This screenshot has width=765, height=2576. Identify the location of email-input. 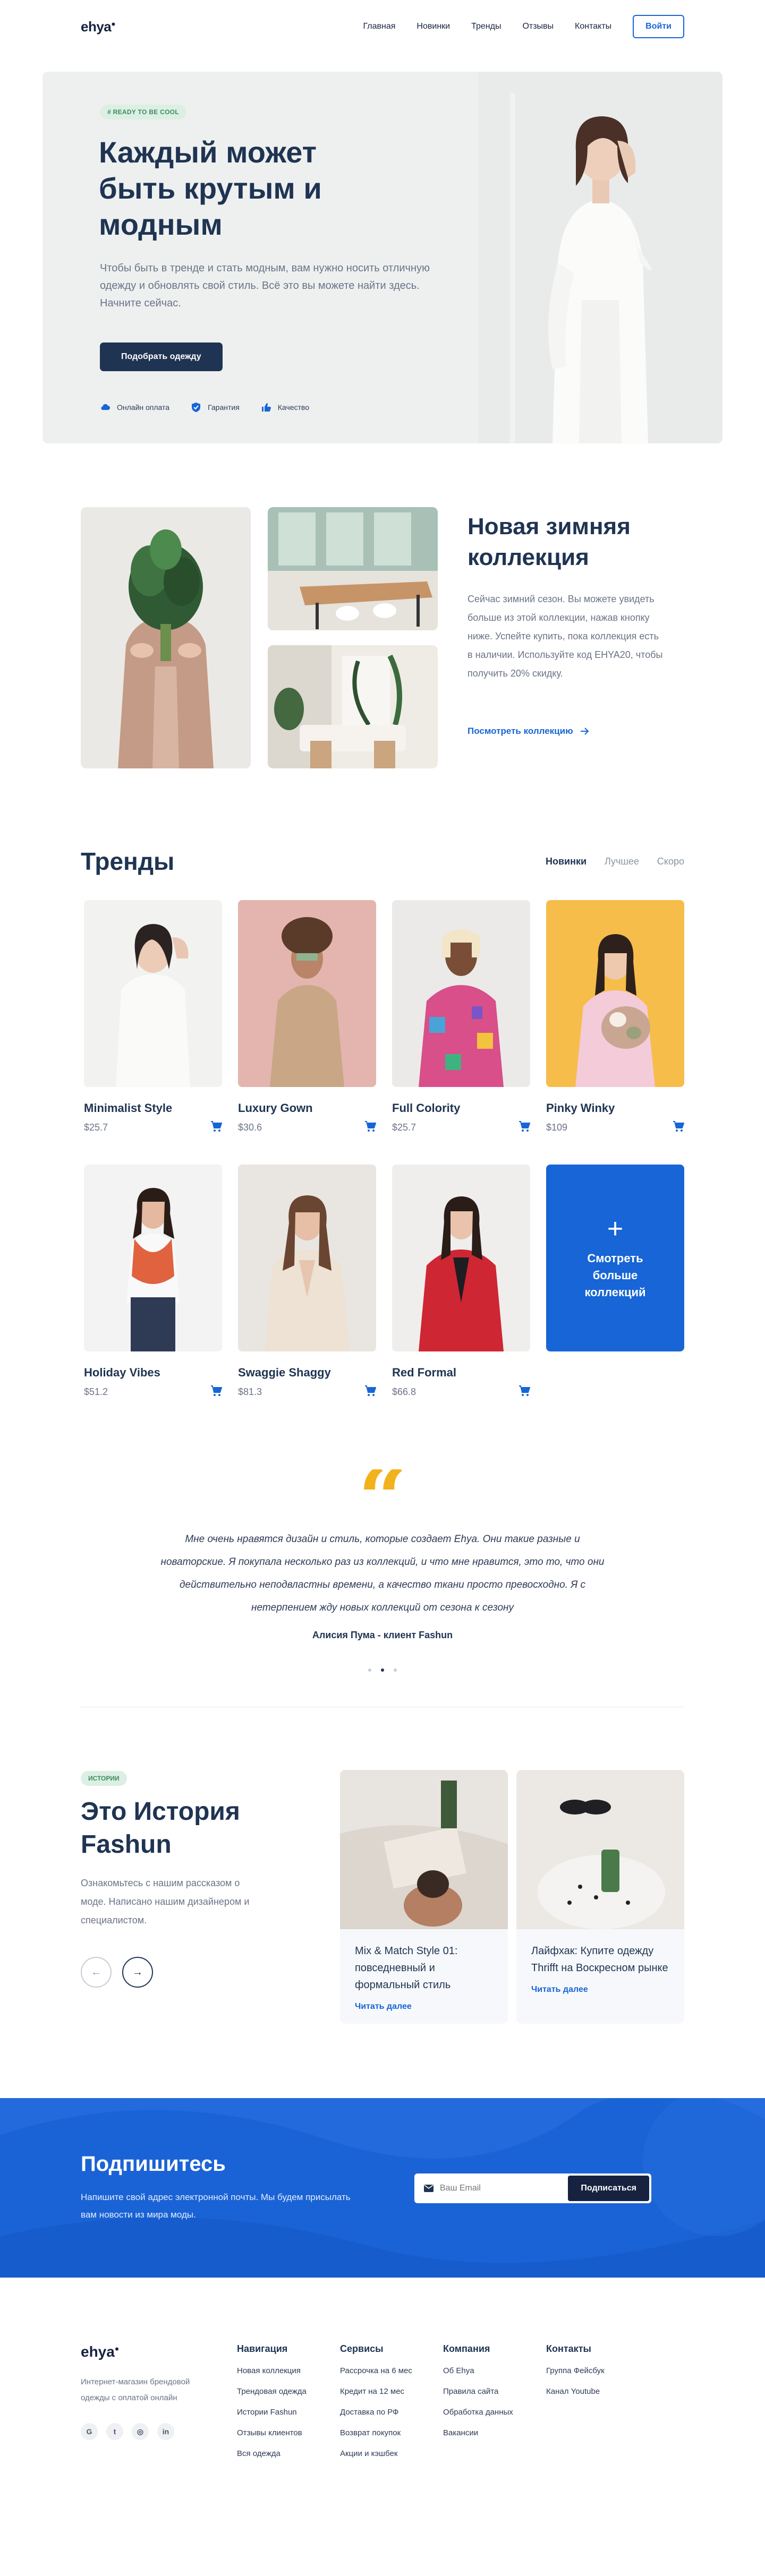
(504, 2189).